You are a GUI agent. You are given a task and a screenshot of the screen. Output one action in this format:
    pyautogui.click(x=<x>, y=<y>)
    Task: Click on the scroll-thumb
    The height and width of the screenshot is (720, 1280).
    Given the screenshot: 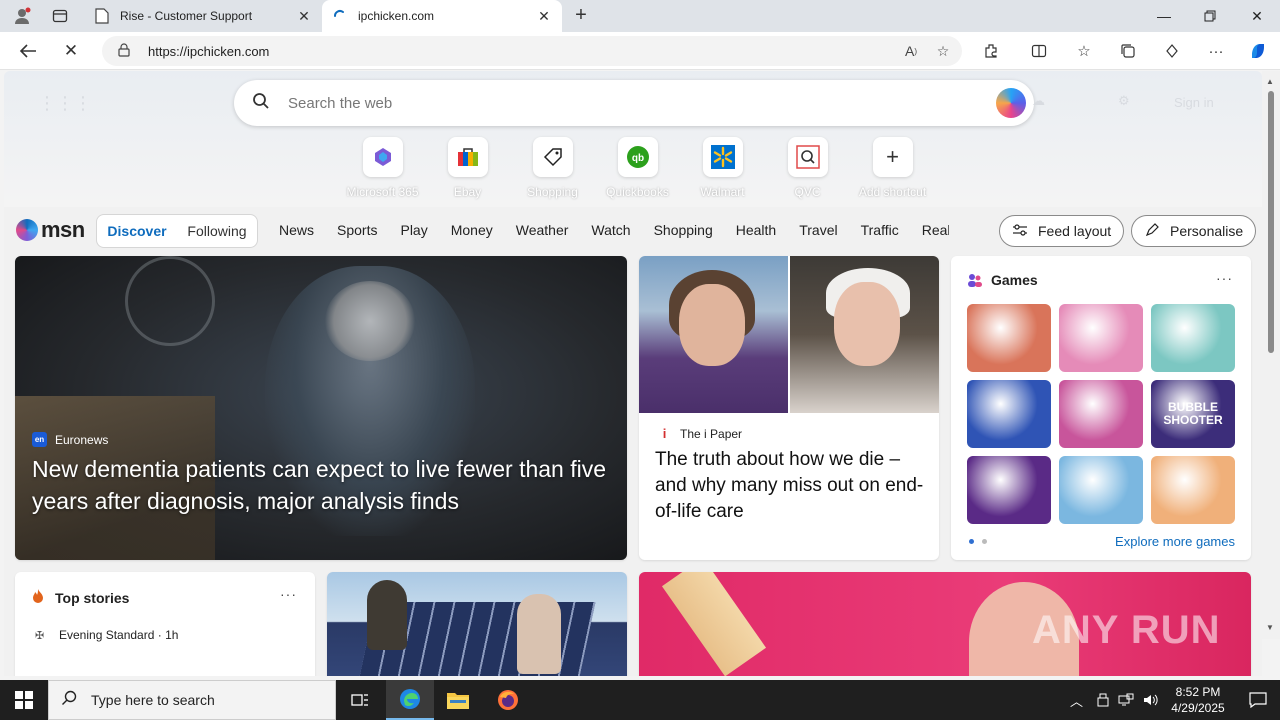 What is the action you would take?
    pyautogui.click(x=1271, y=222)
    